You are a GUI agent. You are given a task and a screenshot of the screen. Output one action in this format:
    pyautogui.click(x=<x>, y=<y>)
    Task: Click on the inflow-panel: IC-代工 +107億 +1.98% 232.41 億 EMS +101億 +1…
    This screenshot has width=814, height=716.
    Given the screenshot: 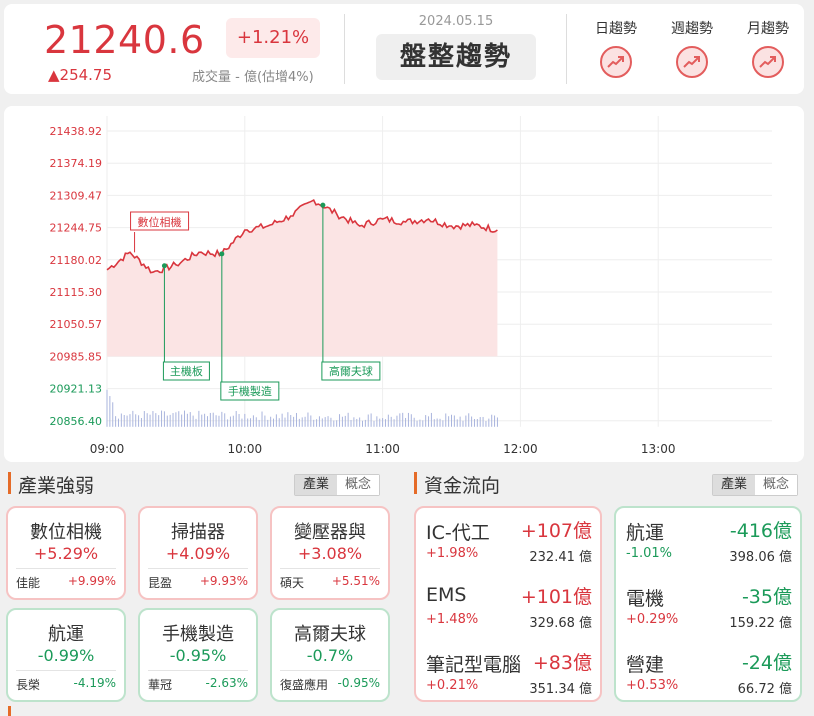 What is the action you would take?
    pyautogui.click(x=508, y=604)
    